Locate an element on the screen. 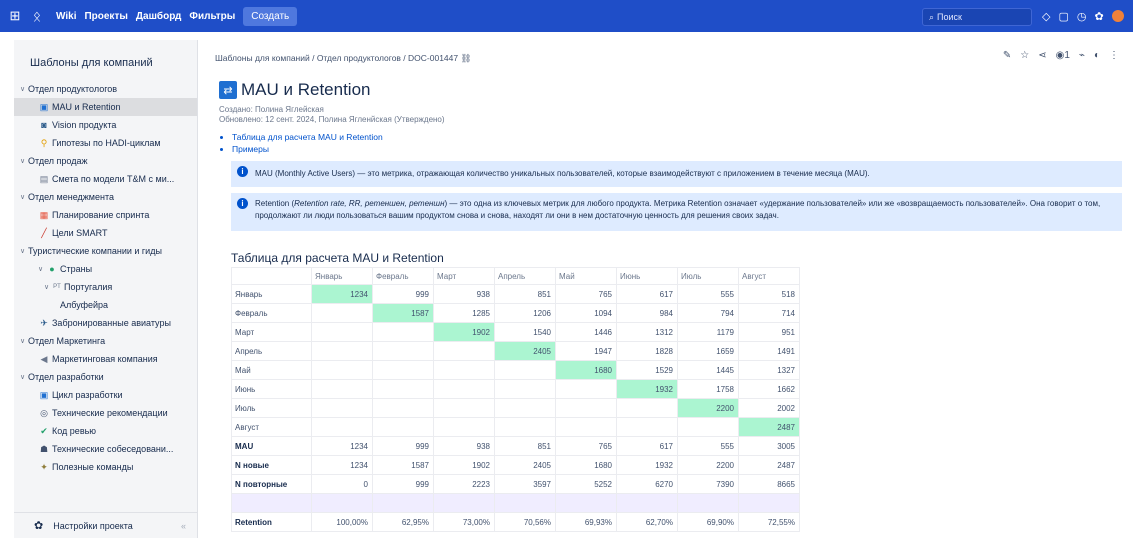 The image size is (1133, 538). column-header: Апрель is located at coordinates (525, 276).